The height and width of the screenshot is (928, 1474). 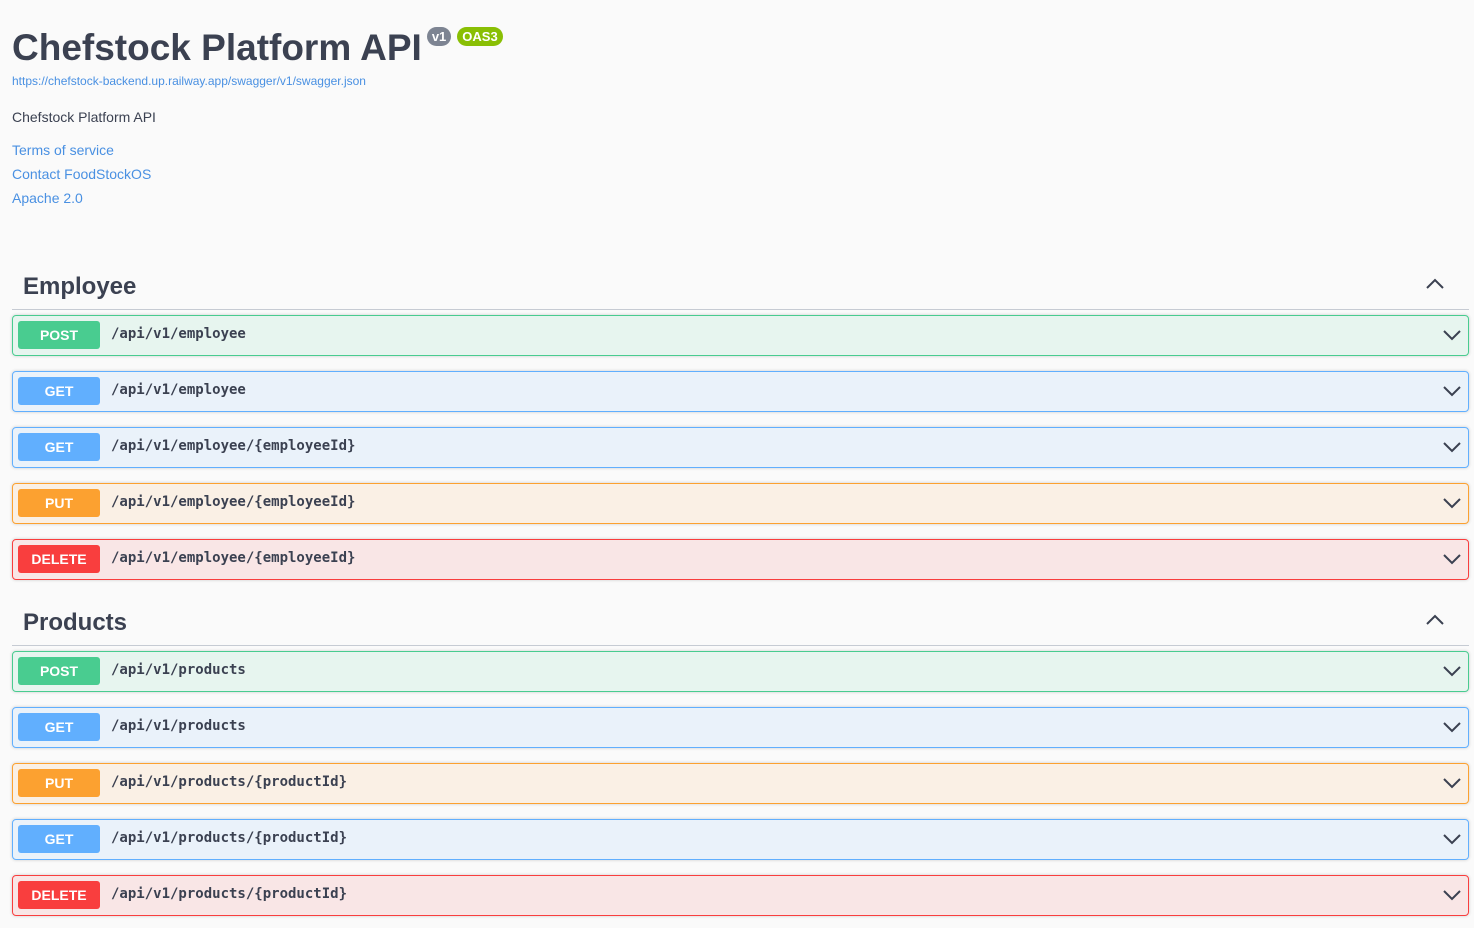 What do you see at coordinates (740, 503) in the screenshot?
I see `operation-put-employee: PUT /api/v1/employee/{employeeId}` at bounding box center [740, 503].